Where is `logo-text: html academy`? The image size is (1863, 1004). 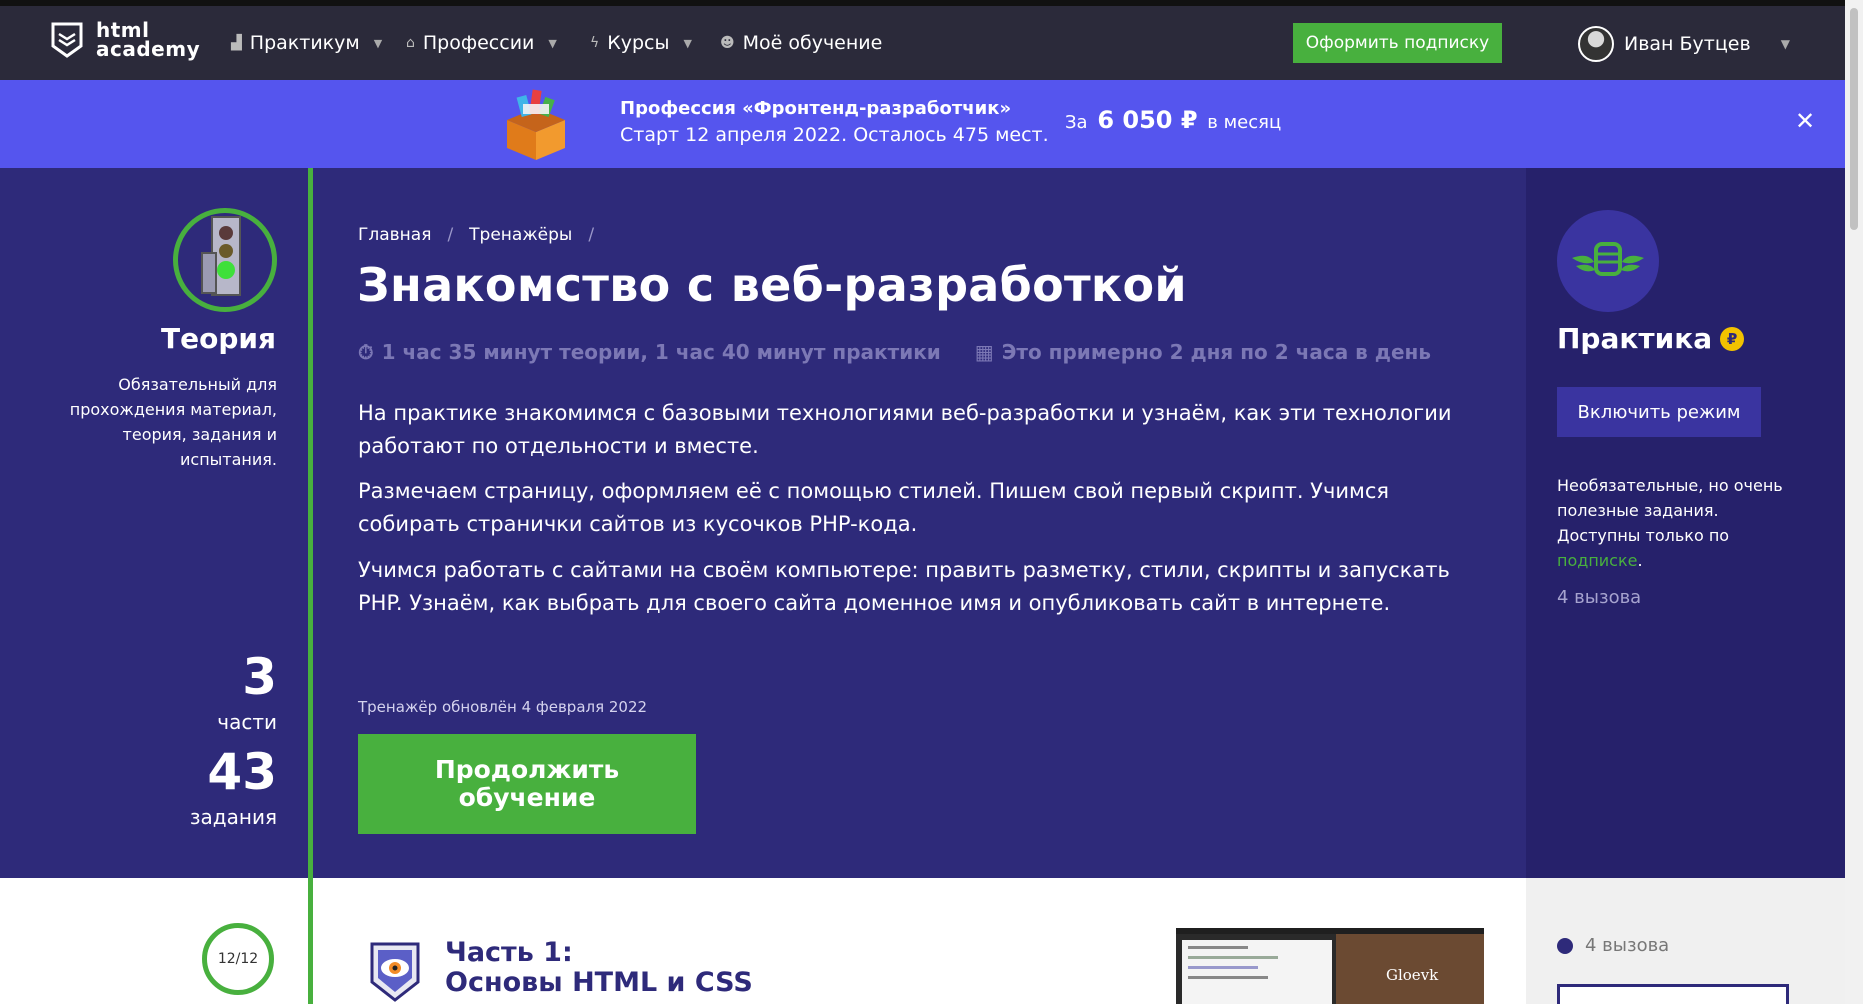 logo-text: html academy is located at coordinates (148, 40).